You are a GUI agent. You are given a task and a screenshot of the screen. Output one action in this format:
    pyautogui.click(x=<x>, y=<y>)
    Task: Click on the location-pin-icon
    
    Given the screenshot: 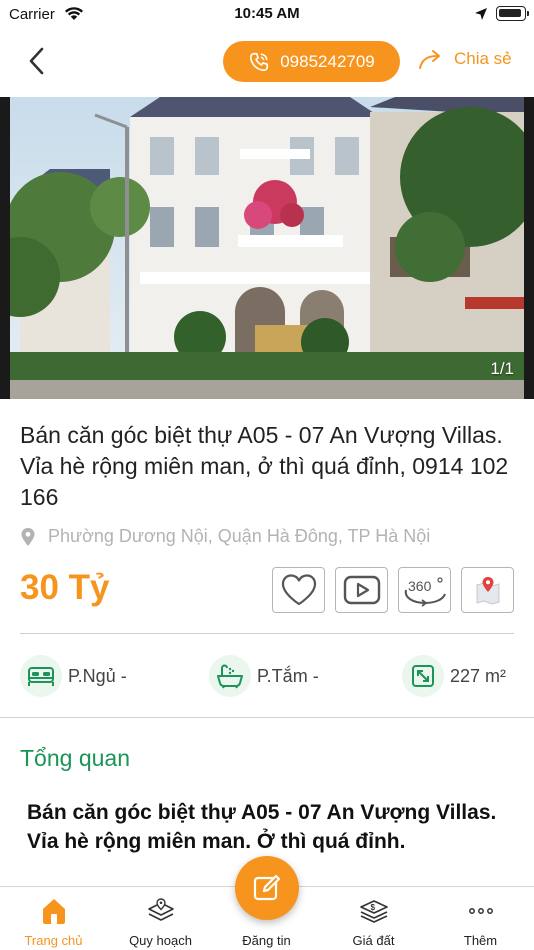 What is the action you would take?
    pyautogui.click(x=28, y=536)
    